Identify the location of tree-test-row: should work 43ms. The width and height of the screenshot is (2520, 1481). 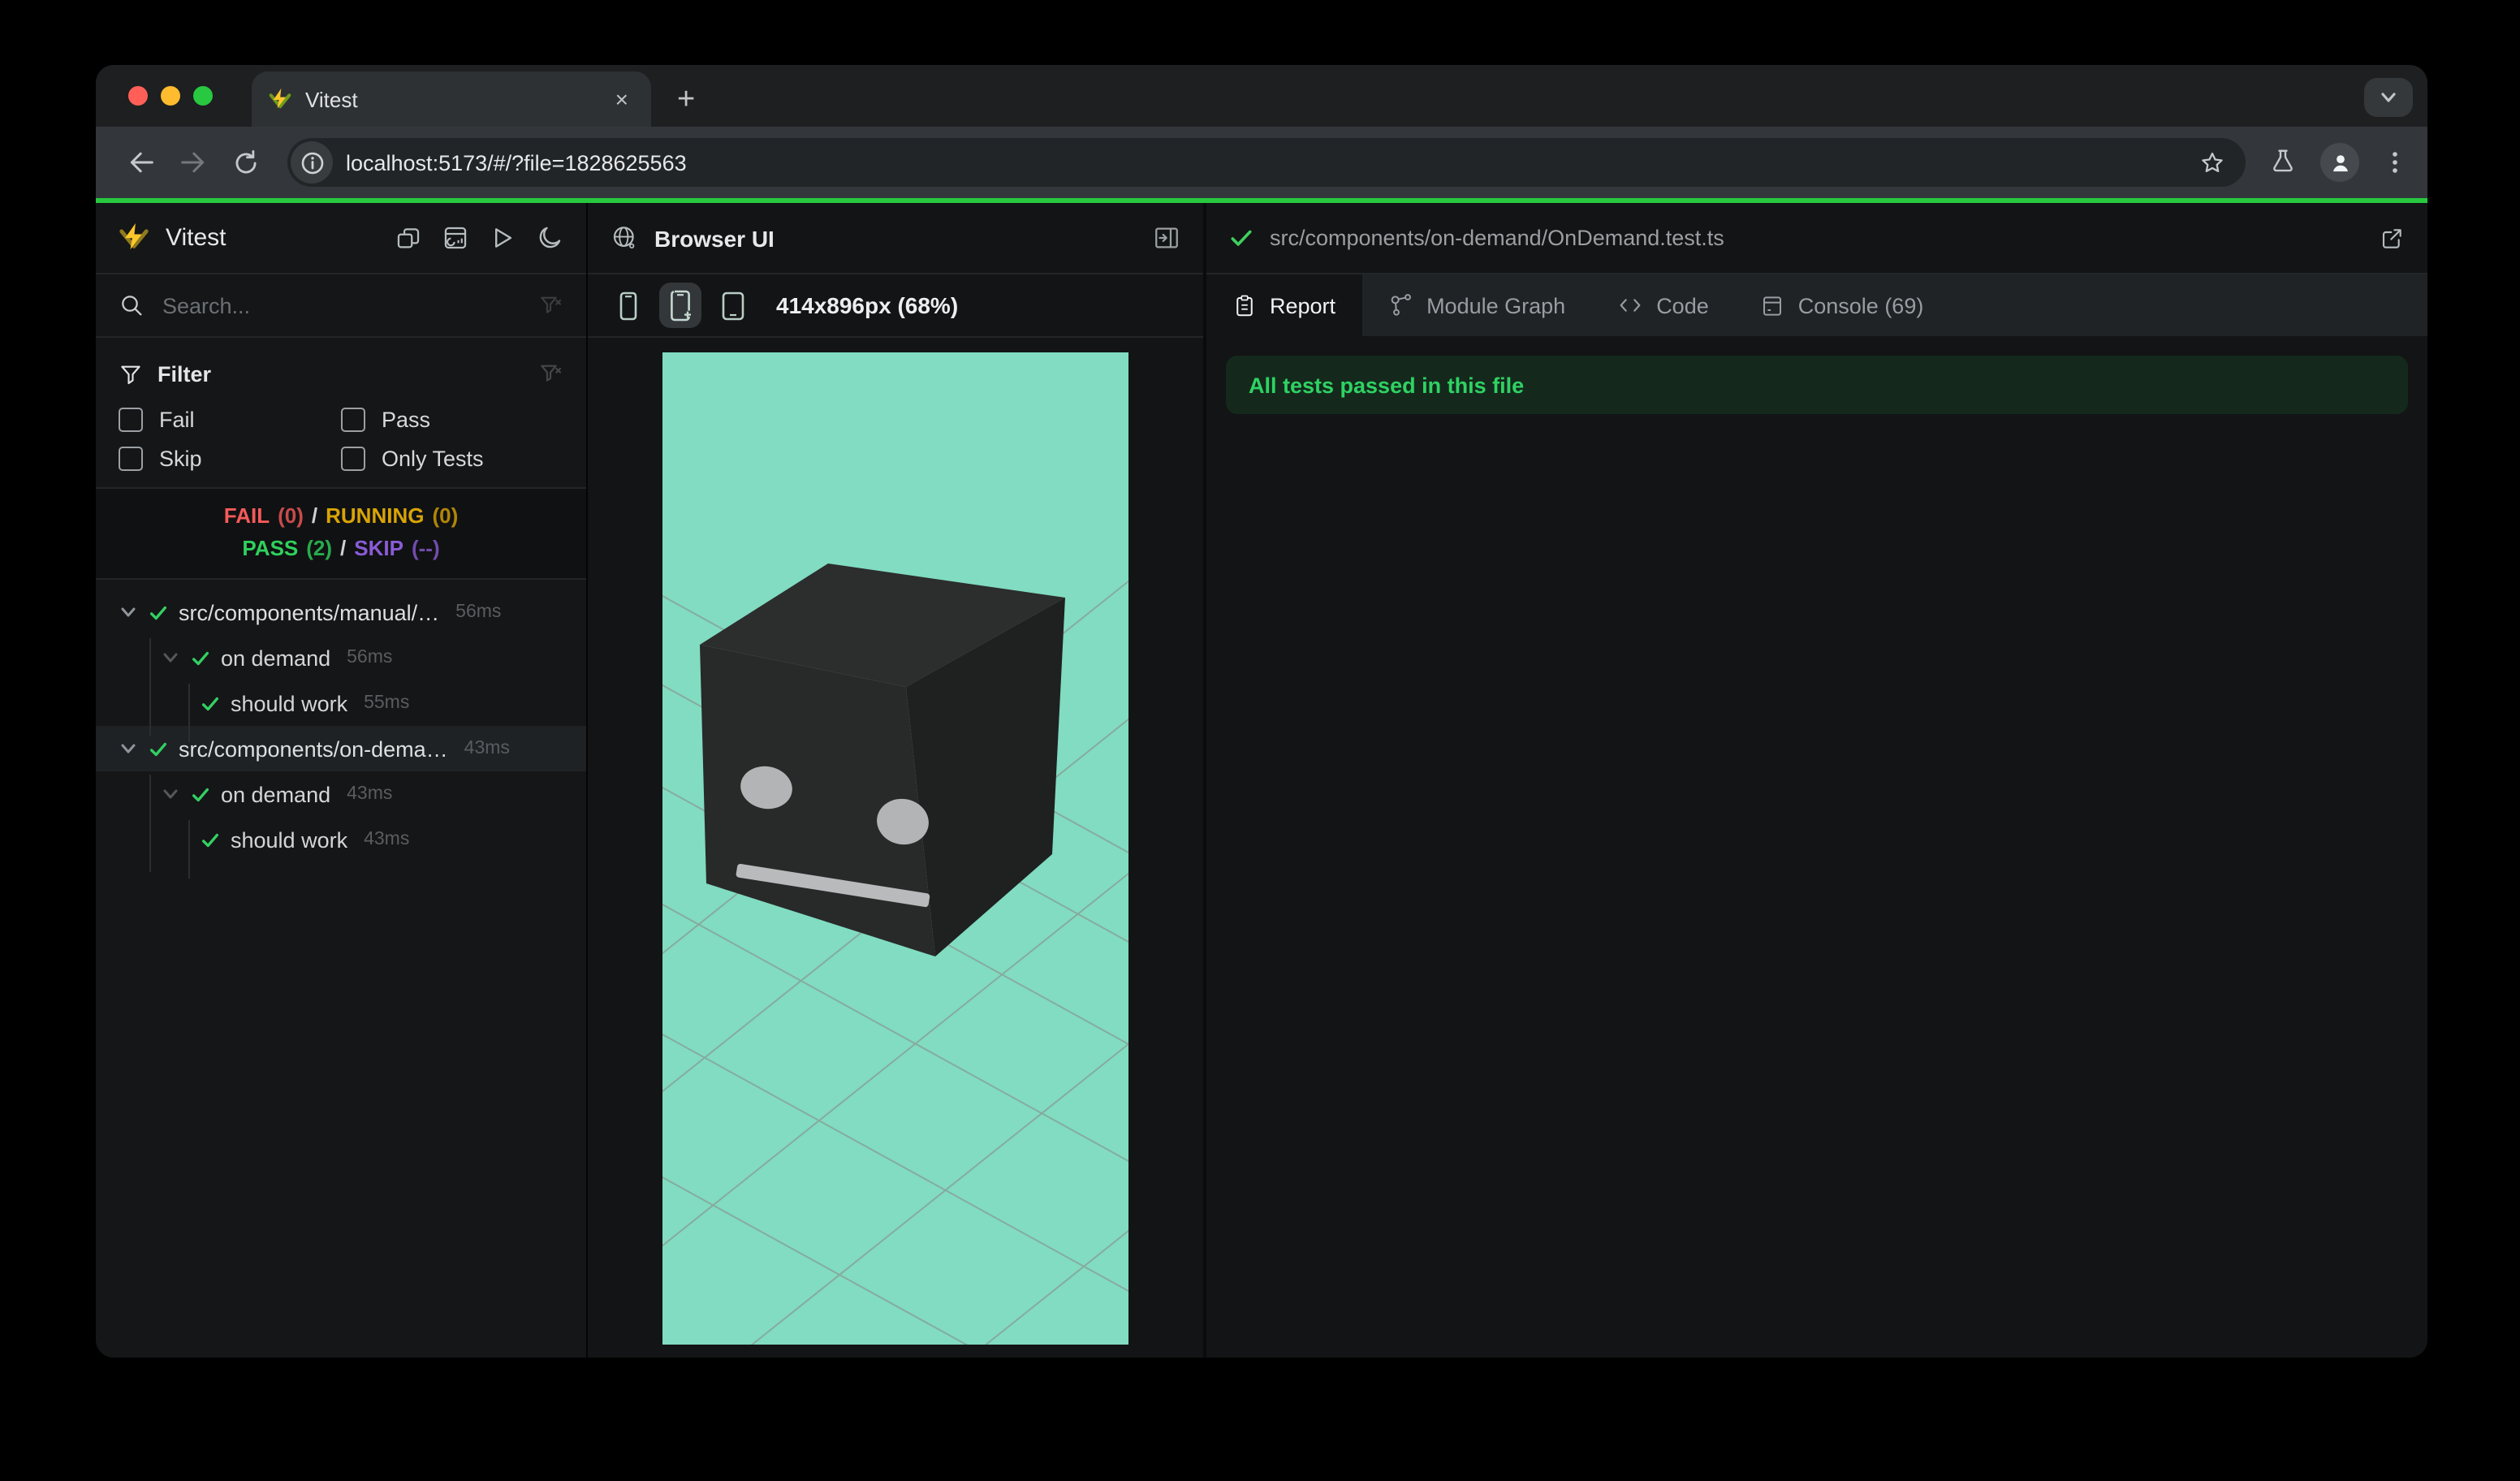
(341, 840).